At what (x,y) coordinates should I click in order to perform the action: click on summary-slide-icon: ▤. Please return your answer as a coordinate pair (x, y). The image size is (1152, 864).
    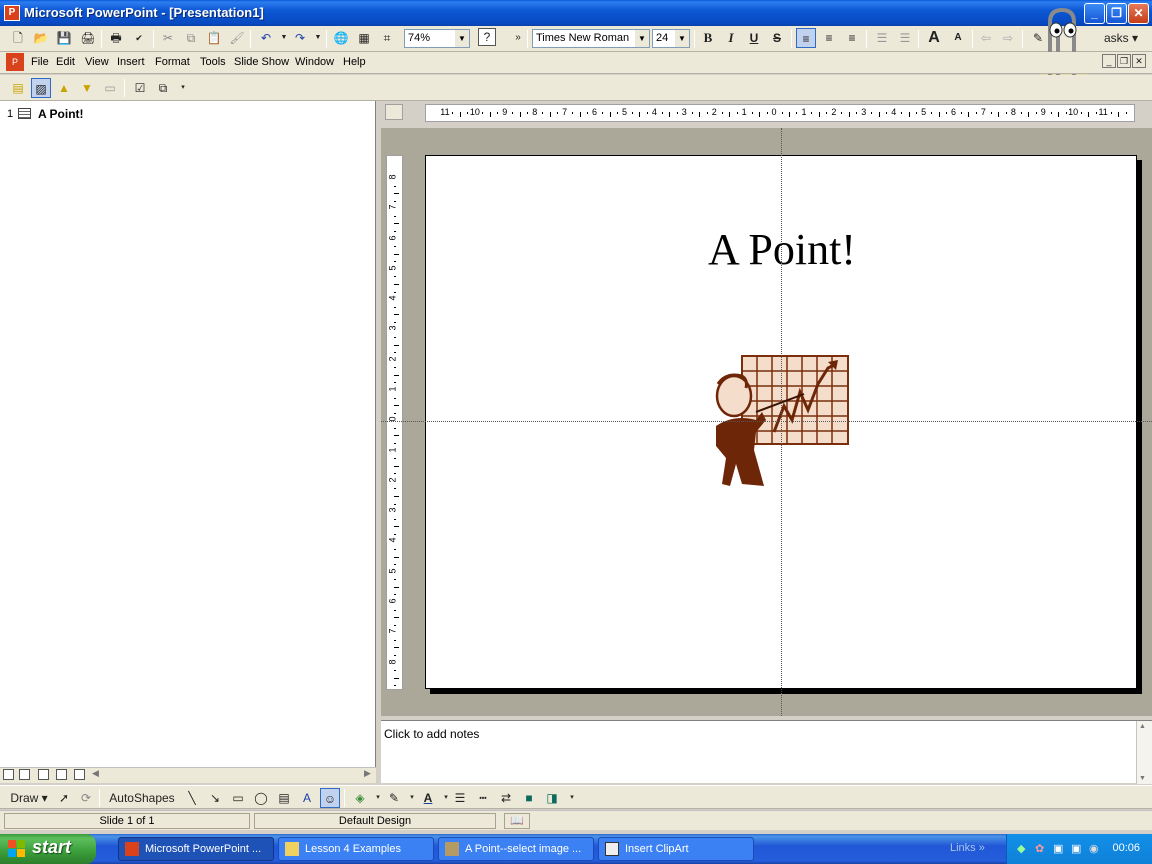
    Looking at the image, I should click on (18, 88).